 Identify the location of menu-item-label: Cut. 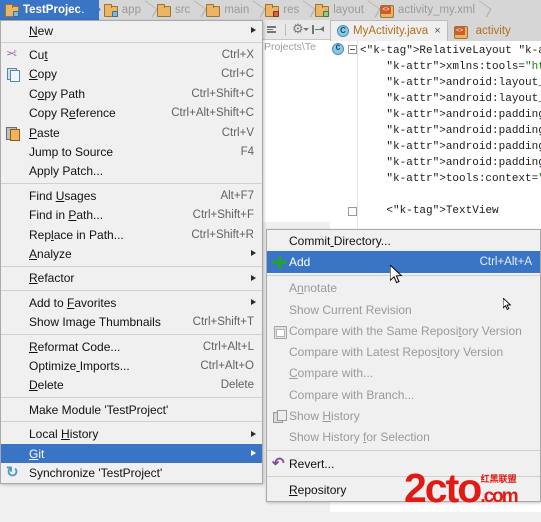
(38, 55).